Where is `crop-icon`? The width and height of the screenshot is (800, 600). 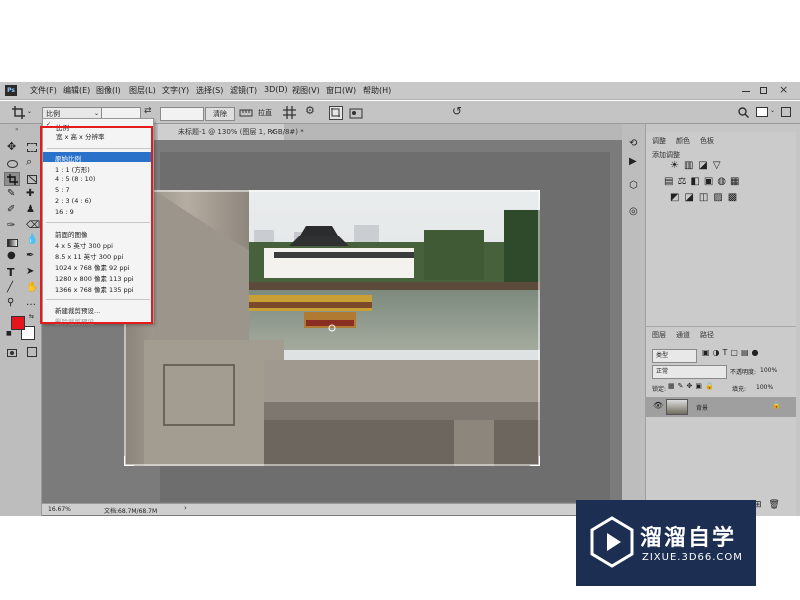
crop-icon is located at coordinates (12, 179).